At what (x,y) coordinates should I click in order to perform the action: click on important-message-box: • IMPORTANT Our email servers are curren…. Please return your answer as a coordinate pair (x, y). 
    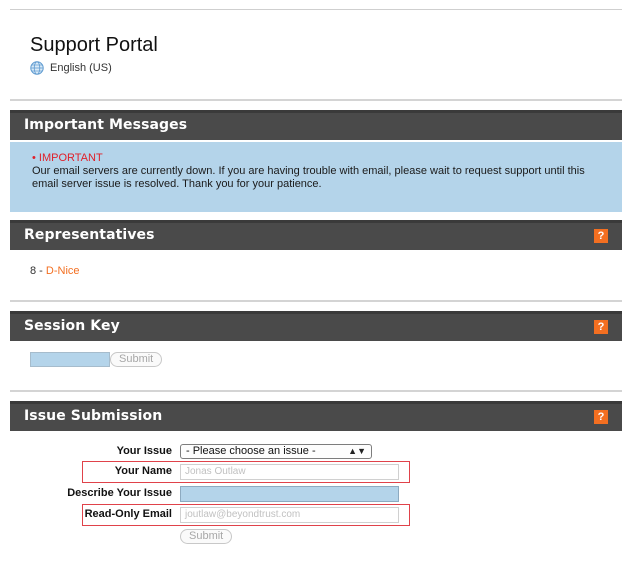
    Looking at the image, I should click on (316, 177).